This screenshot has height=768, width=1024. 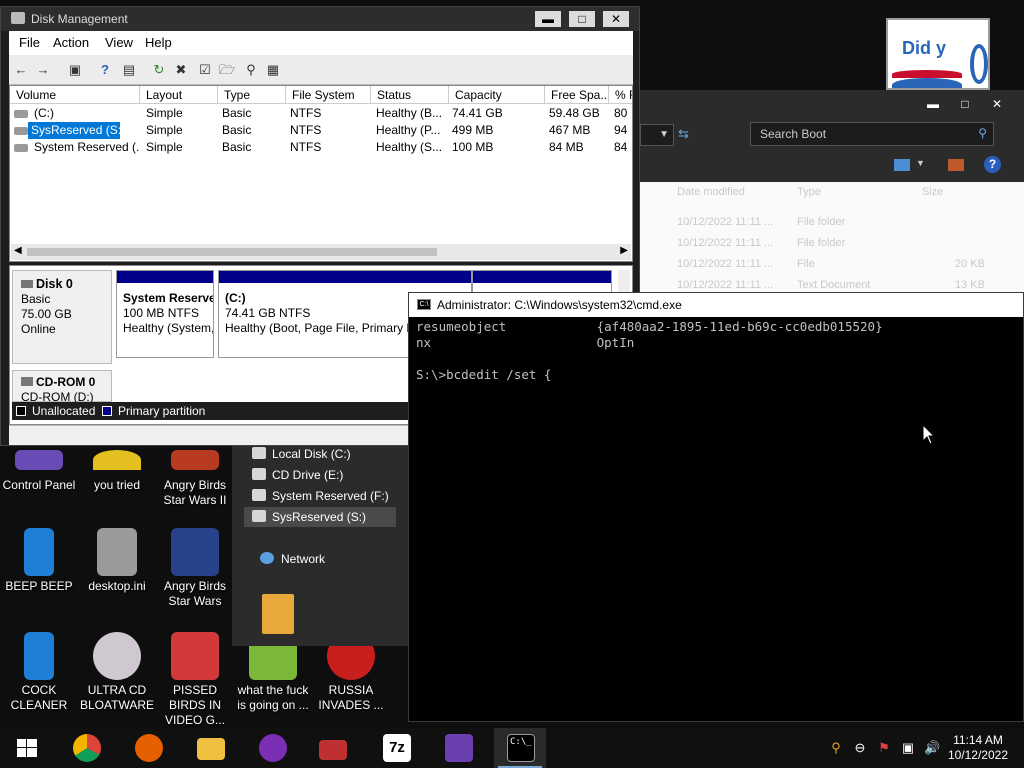 What do you see at coordinates (158, 42) in the screenshot?
I see `menu-help: Help` at bounding box center [158, 42].